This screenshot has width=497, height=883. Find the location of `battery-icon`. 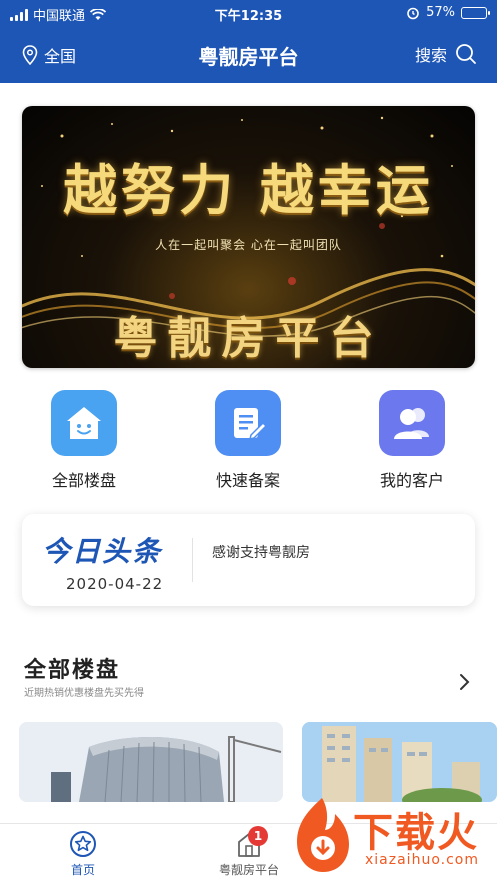

battery-icon is located at coordinates (475, 12).